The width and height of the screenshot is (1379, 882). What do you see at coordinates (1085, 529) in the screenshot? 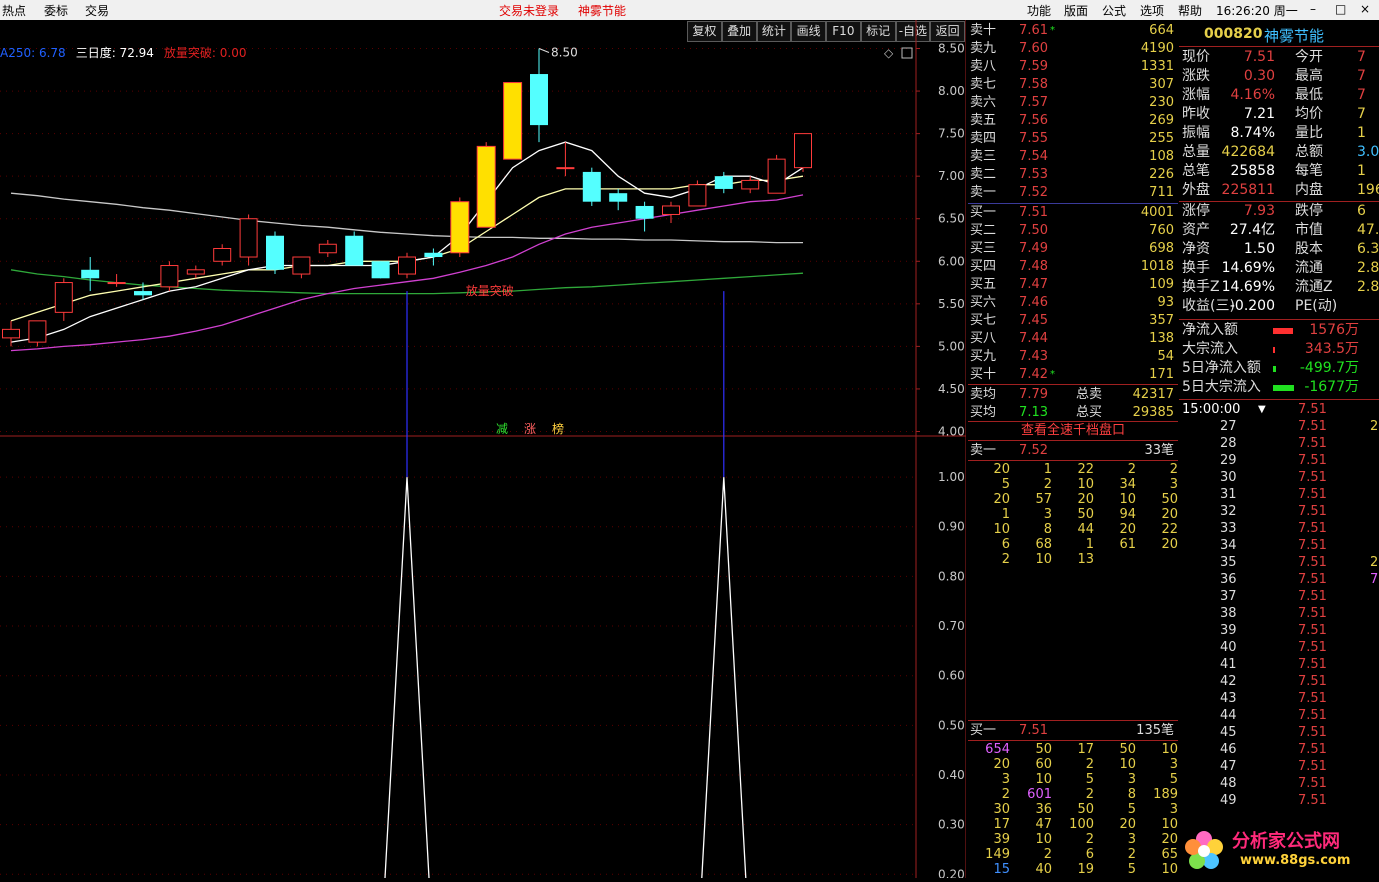
I see `queue-cell: 44` at bounding box center [1085, 529].